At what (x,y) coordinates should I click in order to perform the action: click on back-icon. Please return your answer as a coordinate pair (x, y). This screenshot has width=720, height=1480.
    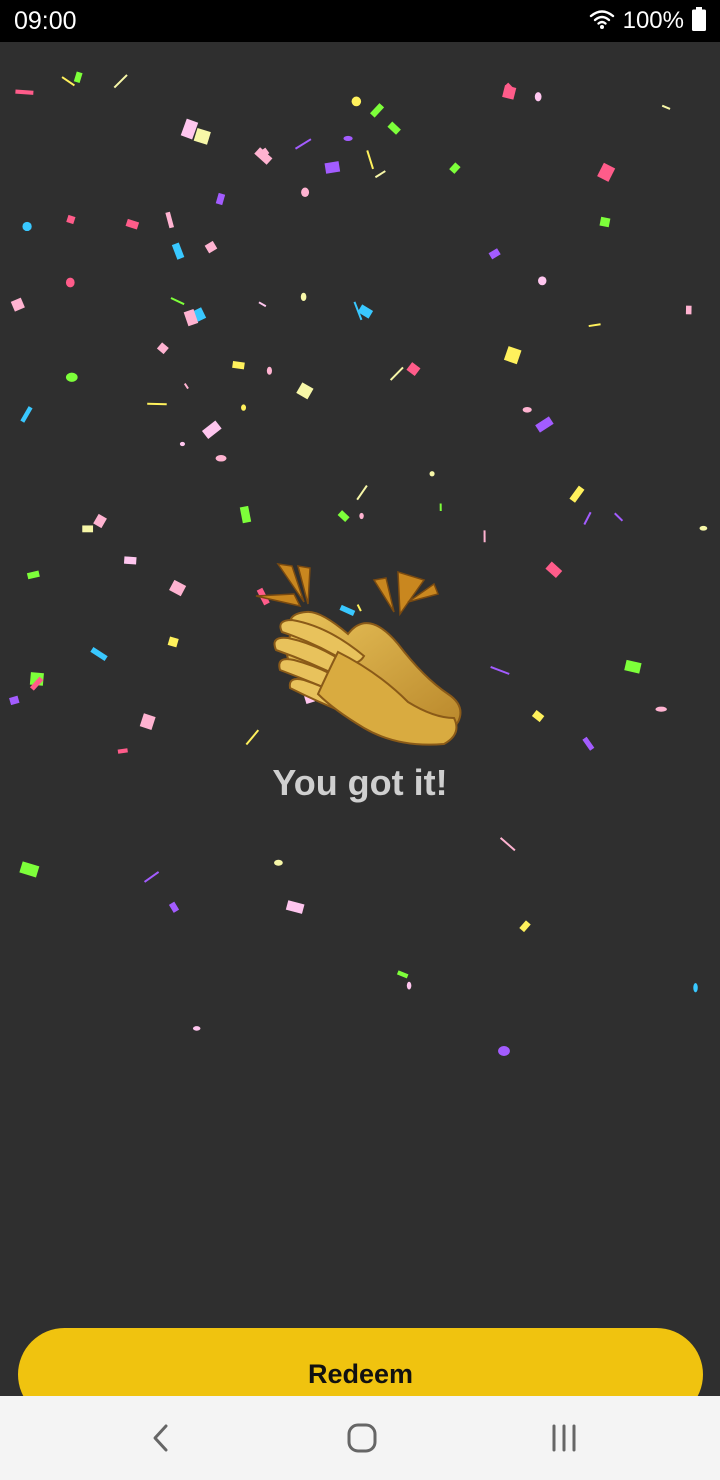
    Looking at the image, I should click on (161, 1438).